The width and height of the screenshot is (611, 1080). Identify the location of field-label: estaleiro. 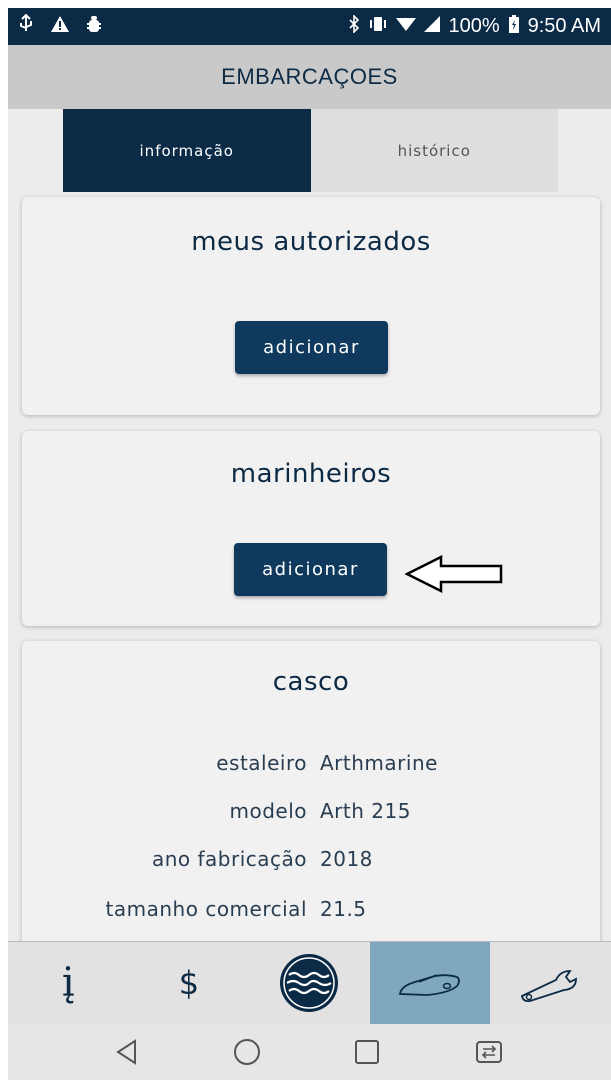
(261, 763).